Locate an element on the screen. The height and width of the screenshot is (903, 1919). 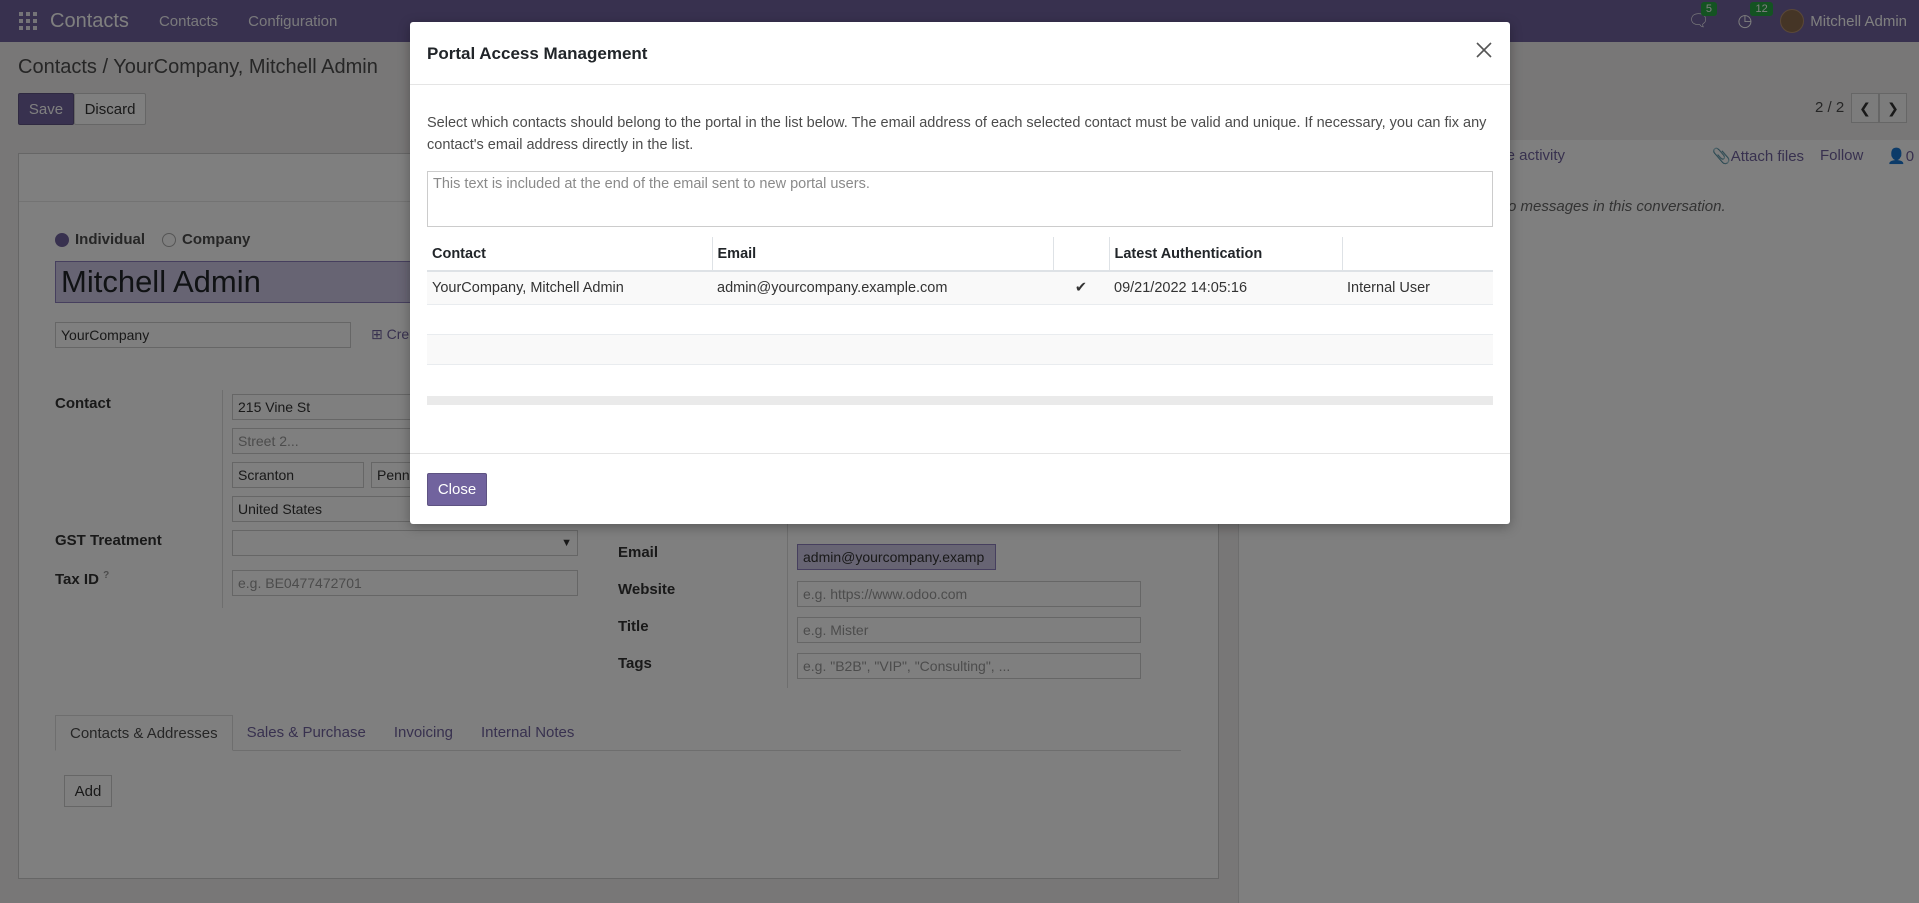
column-header-contact: Contact is located at coordinates (569, 254).